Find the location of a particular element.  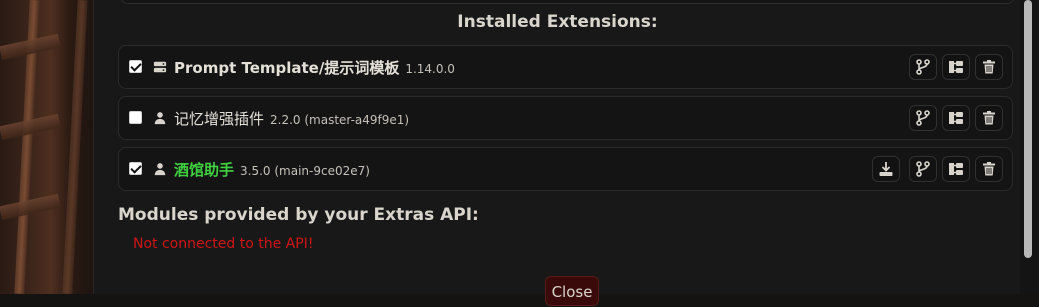

extension-version: 3.5.0 (main-9ce02e7) is located at coordinates (305, 171).